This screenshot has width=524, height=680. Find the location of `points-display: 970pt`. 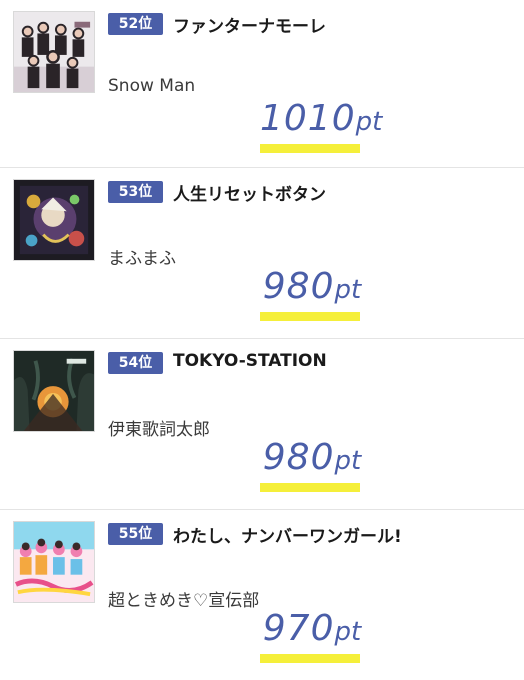

points-display: 970pt is located at coordinates (315, 638).